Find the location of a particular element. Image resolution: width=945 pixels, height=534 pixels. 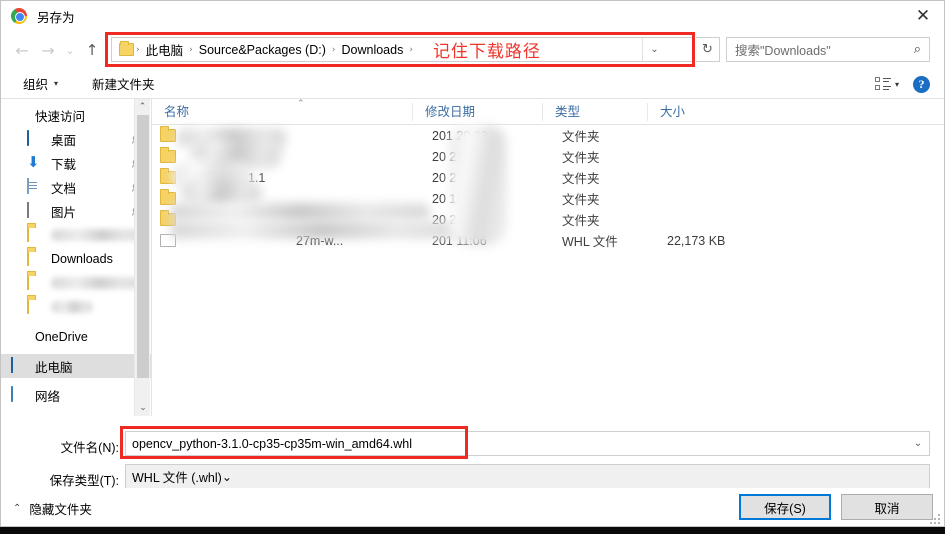

organize-label: 组织 is located at coordinates (36, 85).